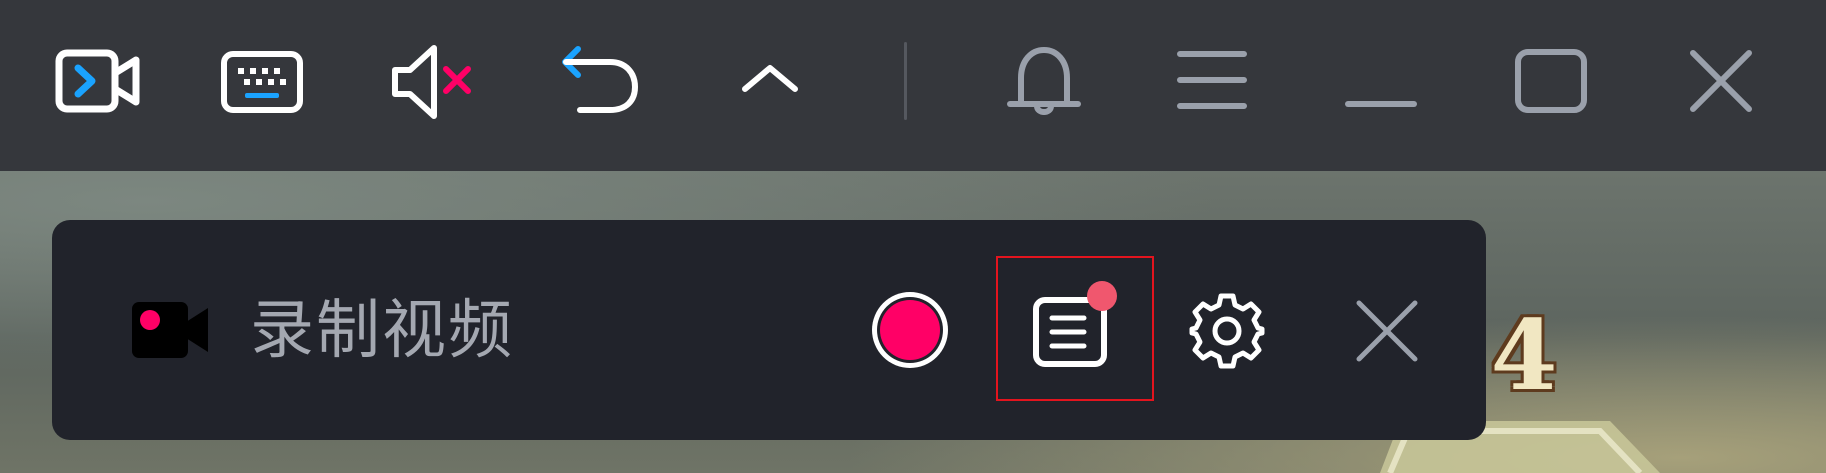 The height and width of the screenshot is (473, 1826). Describe the element at coordinates (905, 81) in the screenshot. I see `toolbar-divider` at that location.